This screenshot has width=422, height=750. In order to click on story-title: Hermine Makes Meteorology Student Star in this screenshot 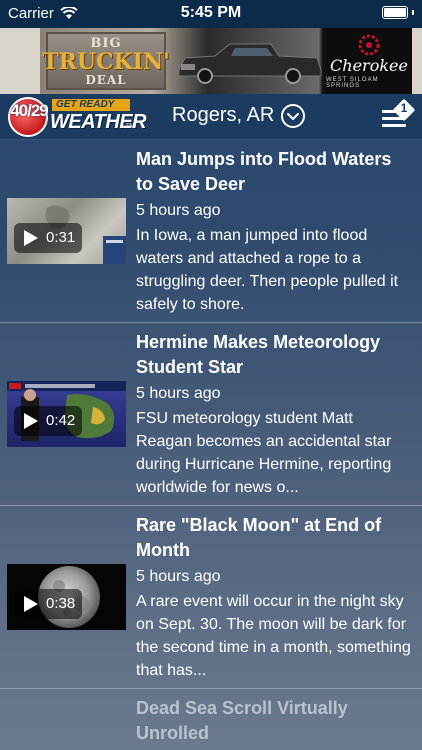, I will do `click(274, 355)`.